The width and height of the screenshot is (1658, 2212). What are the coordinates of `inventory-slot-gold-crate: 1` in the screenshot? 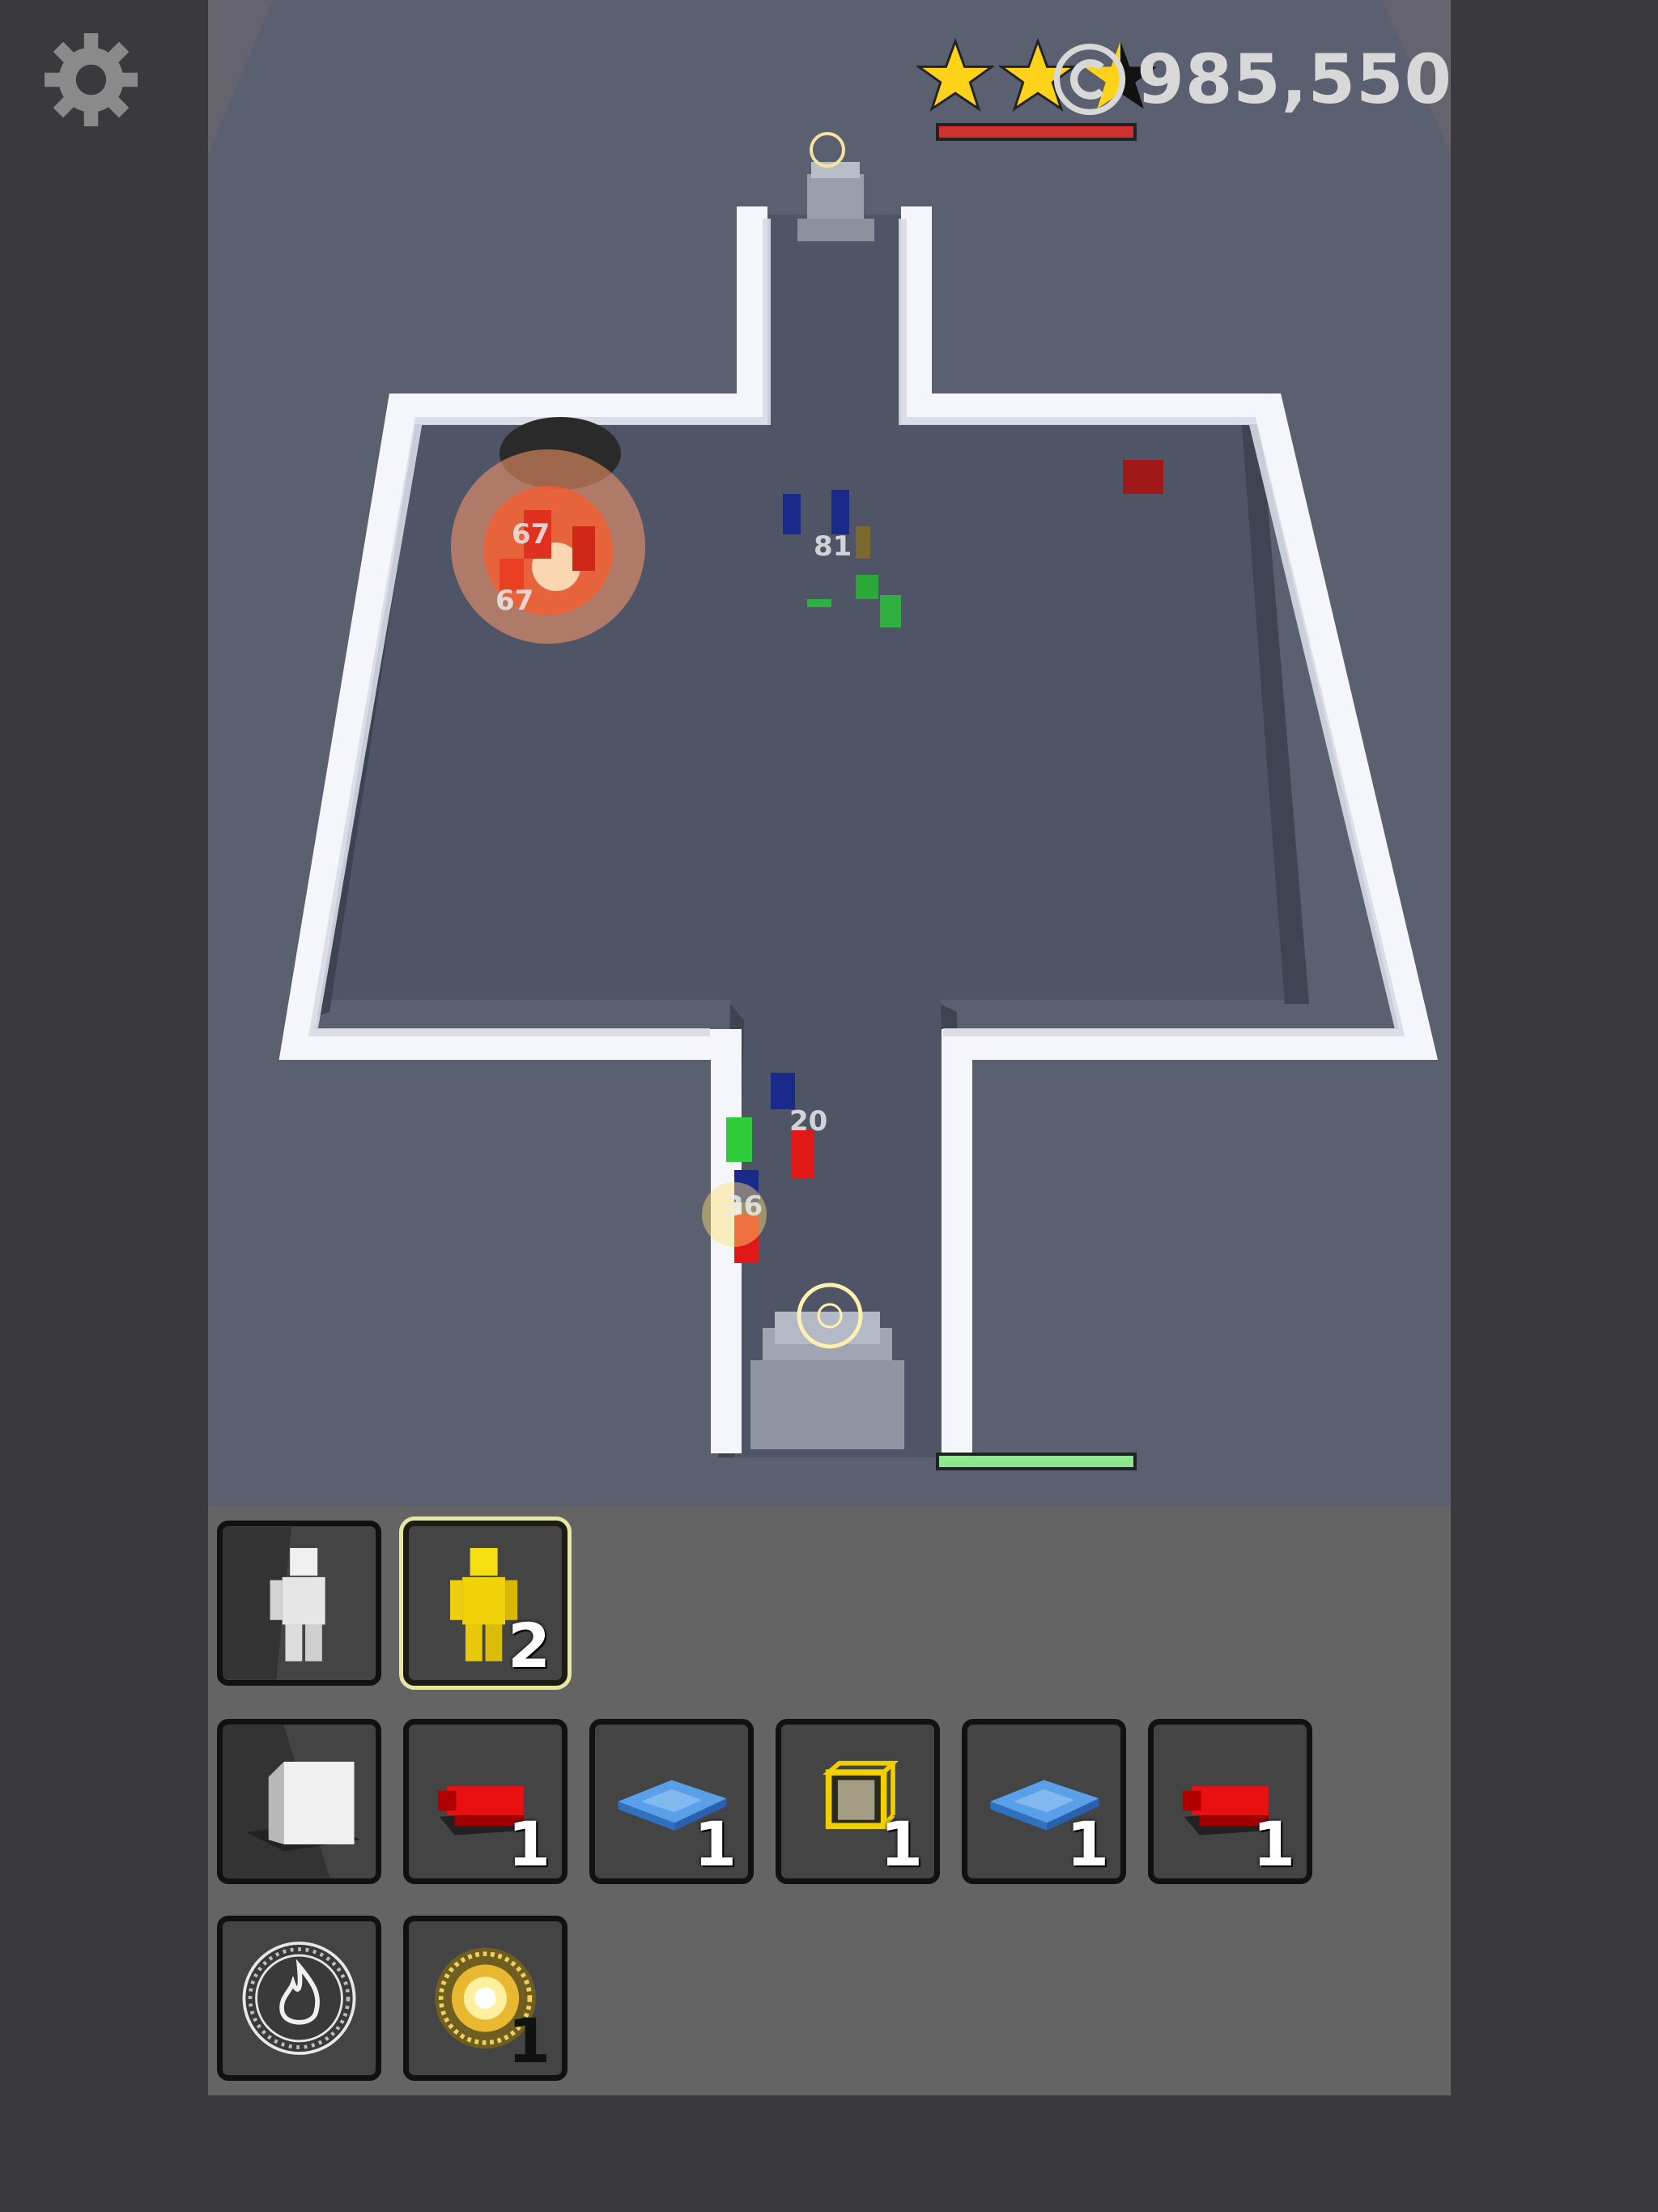 It's located at (858, 1801).